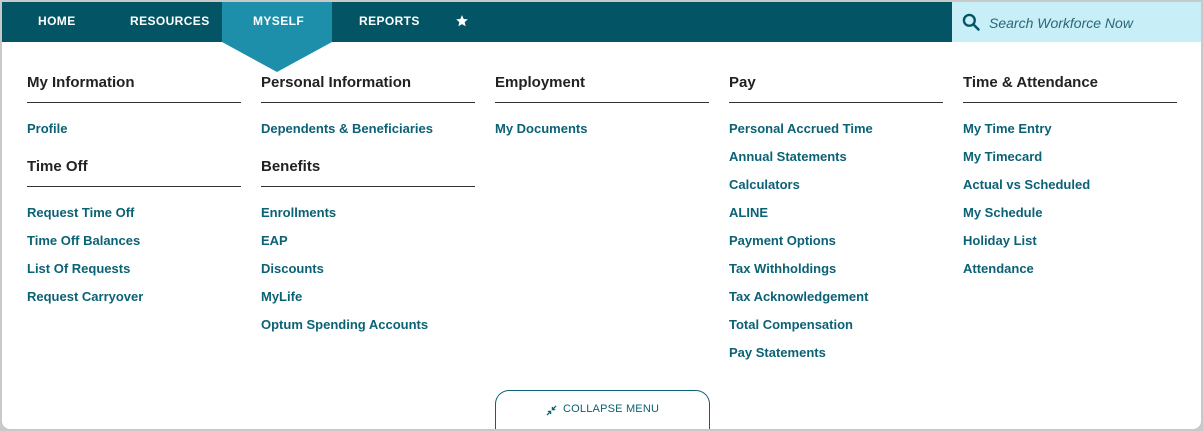  What do you see at coordinates (47, 128) in the screenshot?
I see `link-profile: Profile` at bounding box center [47, 128].